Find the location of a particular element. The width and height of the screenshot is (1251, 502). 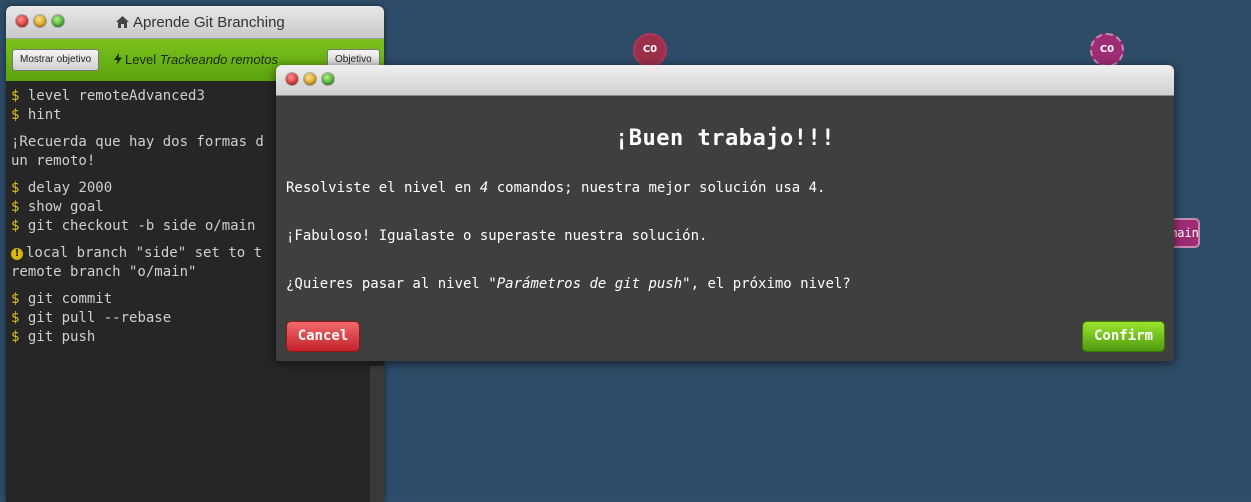

result-text-end: comandos; nuestra mejor solución usa 4. is located at coordinates (657, 188).